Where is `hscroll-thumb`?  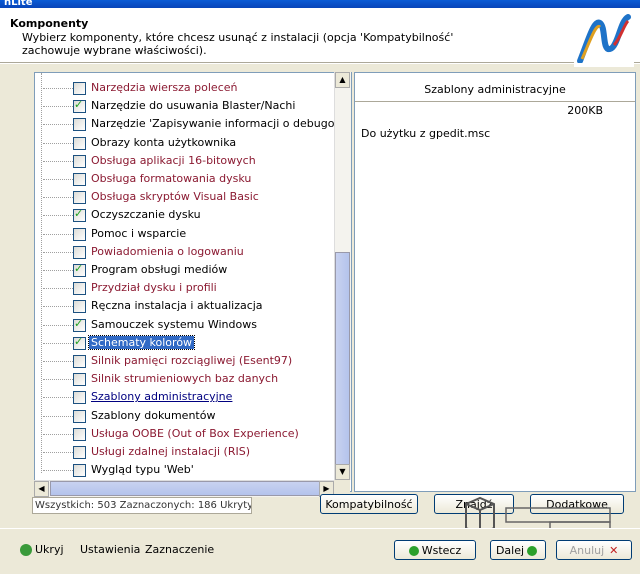 hscroll-thumb is located at coordinates (185, 488).